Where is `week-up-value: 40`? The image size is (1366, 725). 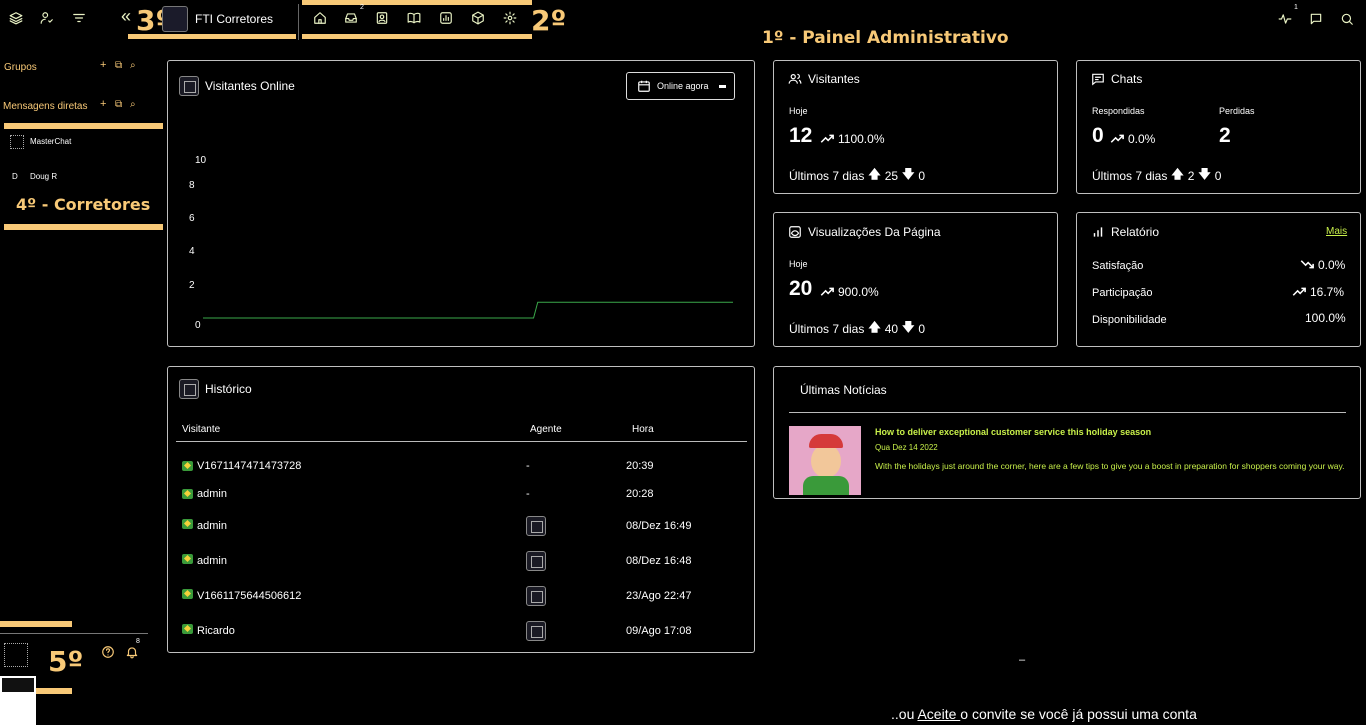 week-up-value: 40 is located at coordinates (891, 328).